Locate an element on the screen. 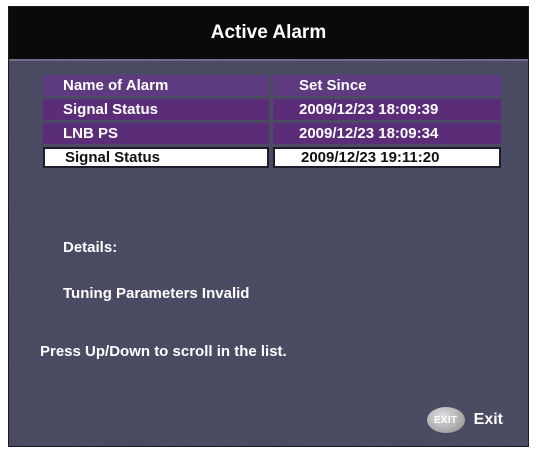  exit-icon: EXIT is located at coordinates (445, 420).